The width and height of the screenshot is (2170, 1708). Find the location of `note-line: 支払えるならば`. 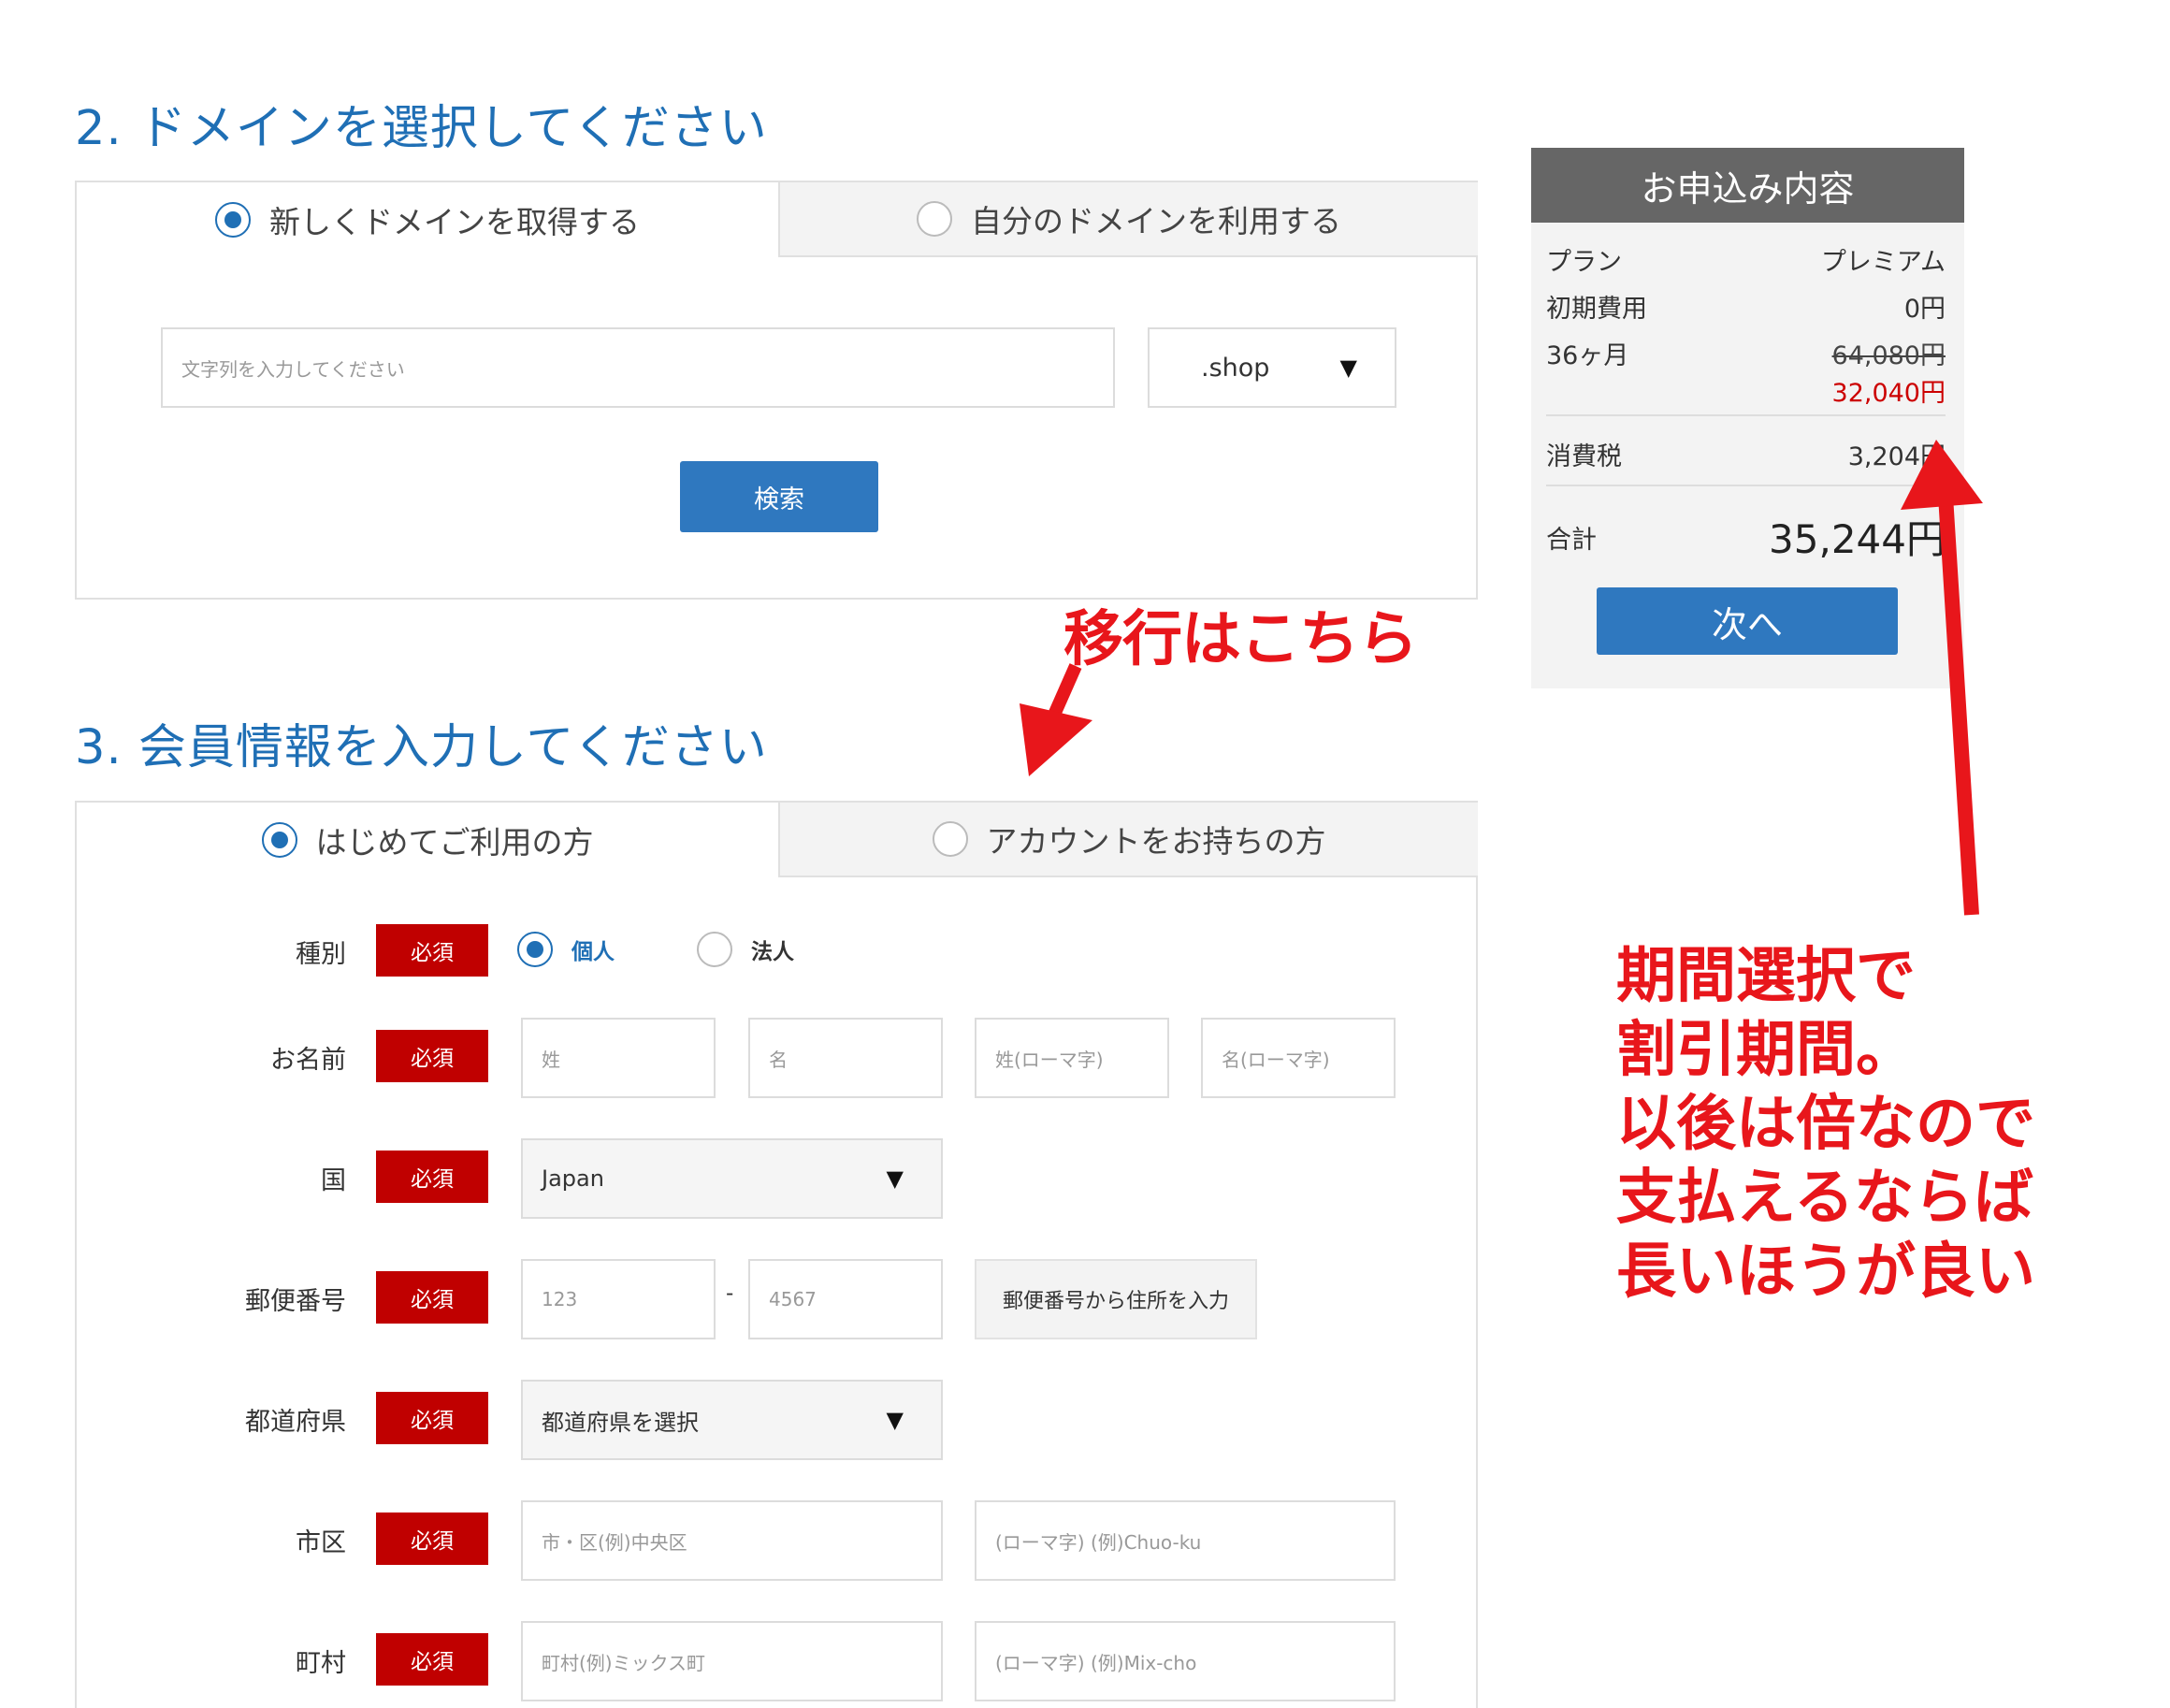

note-line: 支払えるならば is located at coordinates (1825, 1198).